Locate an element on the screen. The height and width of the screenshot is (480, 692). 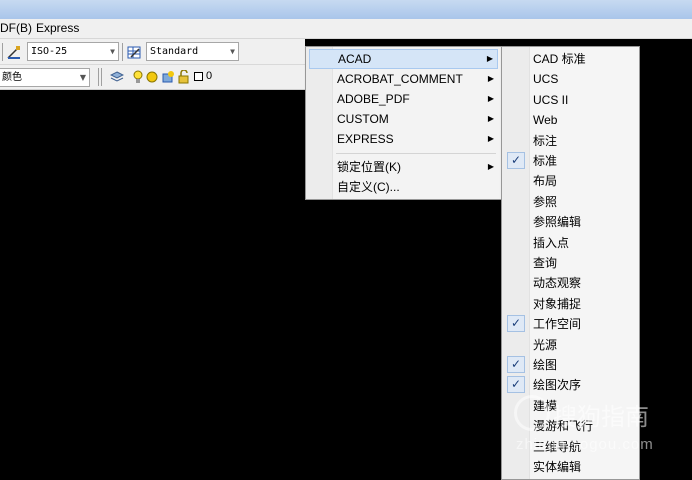
submenu-item: 参照编辑 is located at coordinates (571, 222).